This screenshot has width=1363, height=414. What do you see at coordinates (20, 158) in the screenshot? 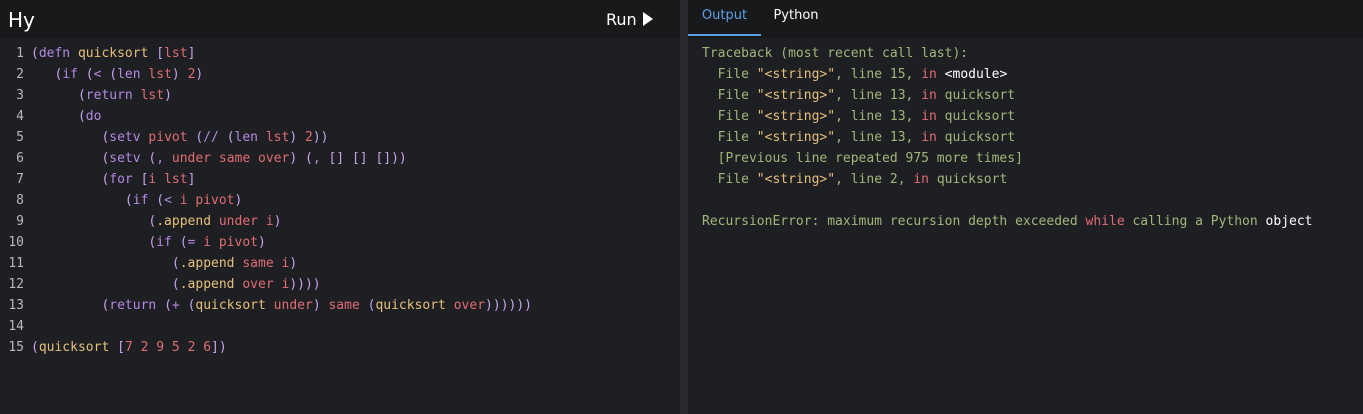
I see `line-number: 6` at bounding box center [20, 158].